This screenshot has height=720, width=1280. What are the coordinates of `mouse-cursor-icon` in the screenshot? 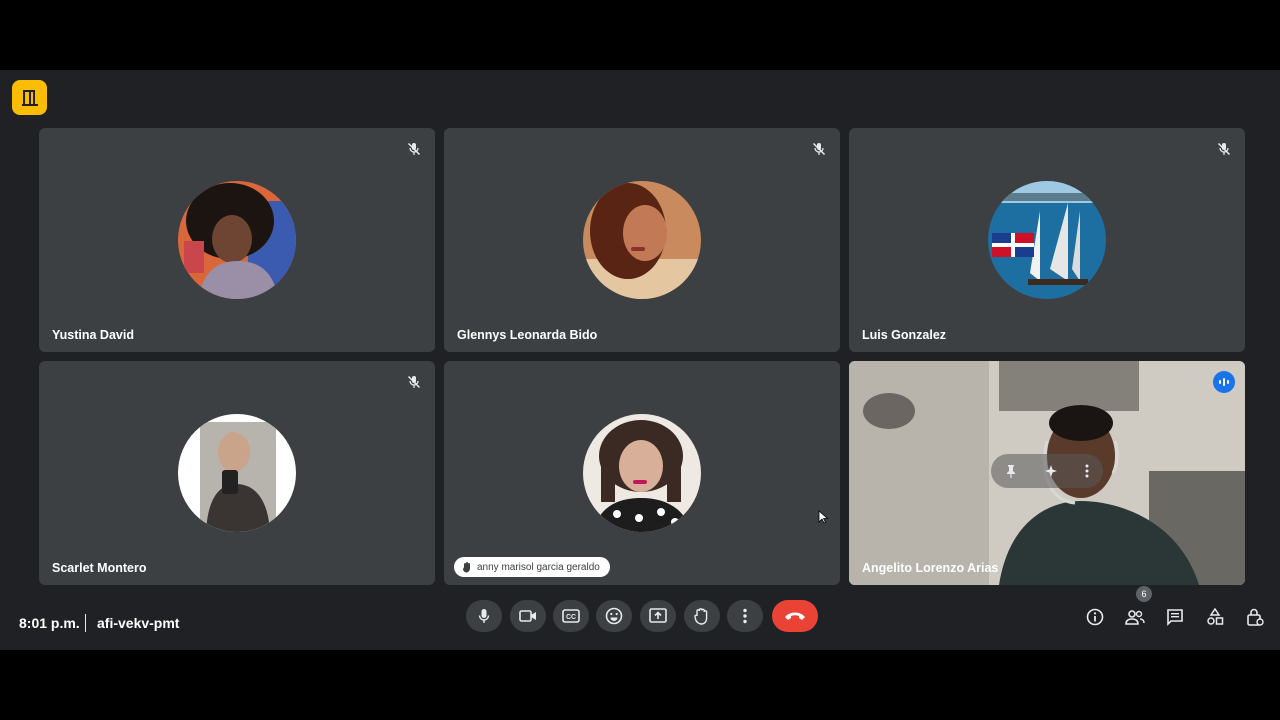 It's located at (823, 517).